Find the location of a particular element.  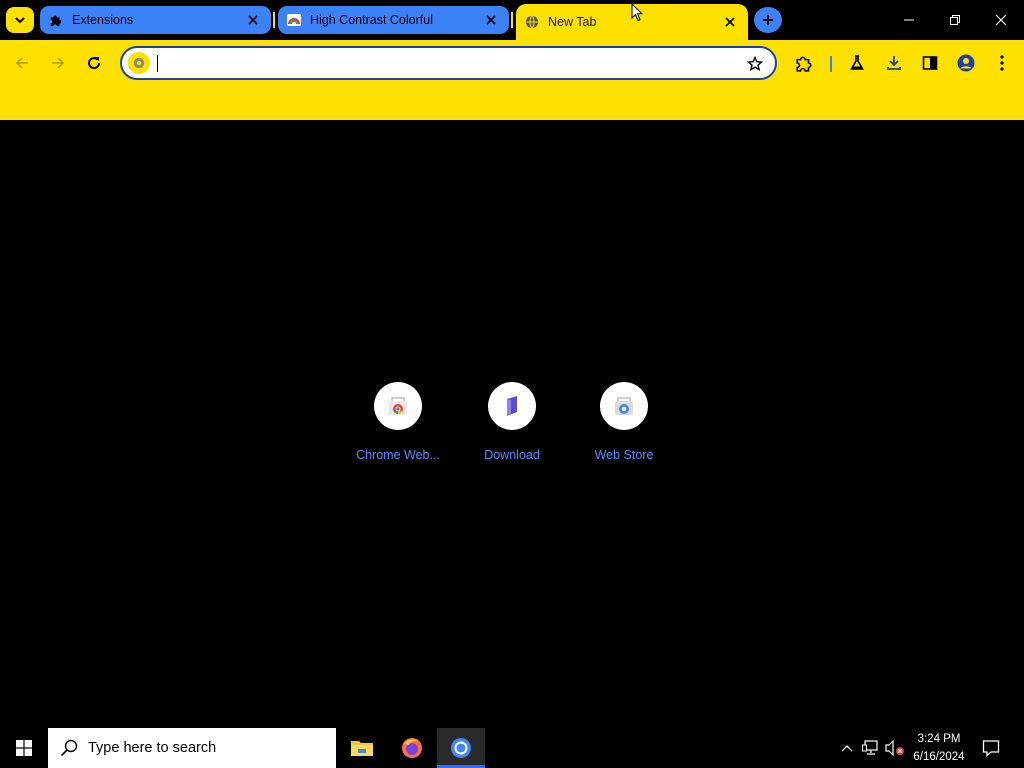

new-tab-button is located at coordinates (768, 20).